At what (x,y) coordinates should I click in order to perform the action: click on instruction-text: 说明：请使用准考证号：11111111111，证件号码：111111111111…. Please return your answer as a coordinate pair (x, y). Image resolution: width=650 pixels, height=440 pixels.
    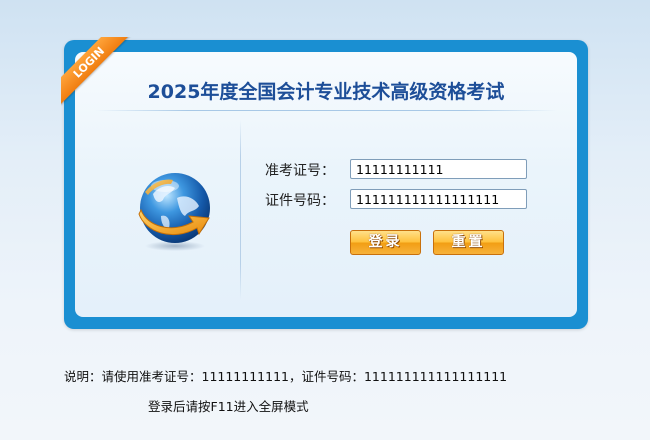
    Looking at the image, I should click on (286, 376).